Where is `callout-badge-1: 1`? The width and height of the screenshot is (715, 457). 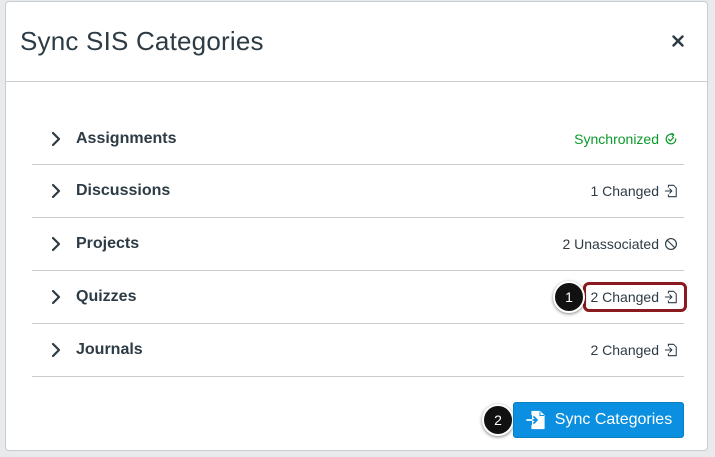
callout-badge-1: 1 is located at coordinates (569, 297).